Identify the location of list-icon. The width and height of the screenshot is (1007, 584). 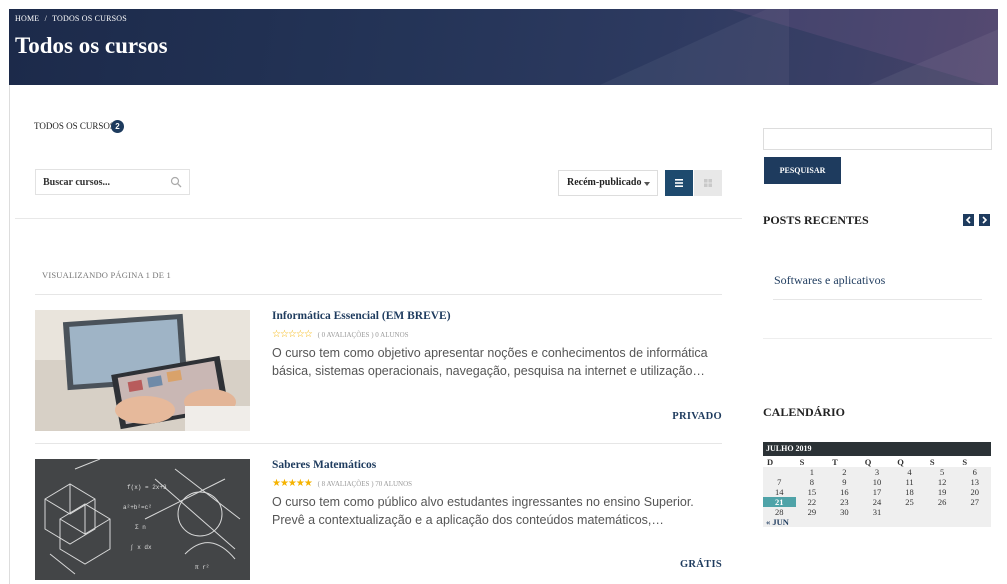
(679, 183).